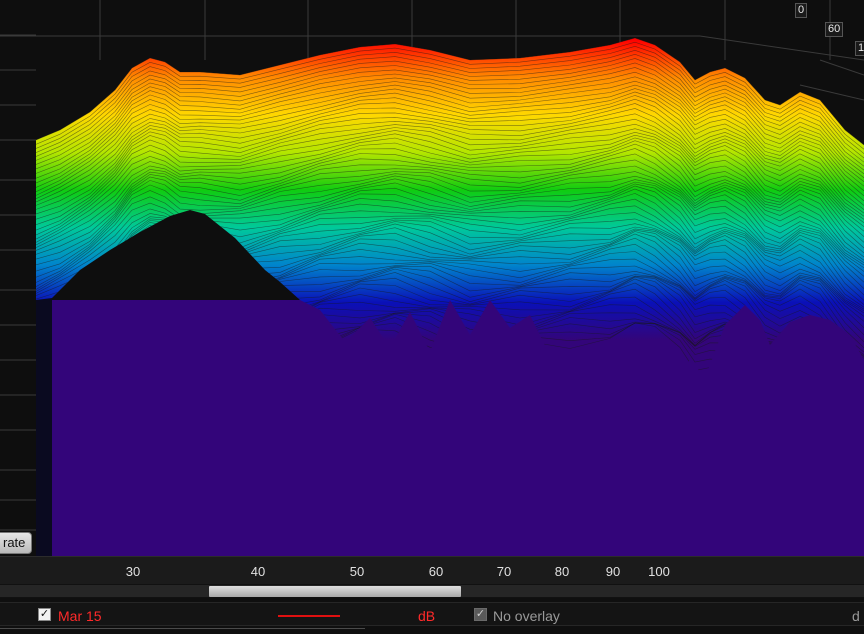  I want to click on depth-tick-label: 60, so click(834, 29).